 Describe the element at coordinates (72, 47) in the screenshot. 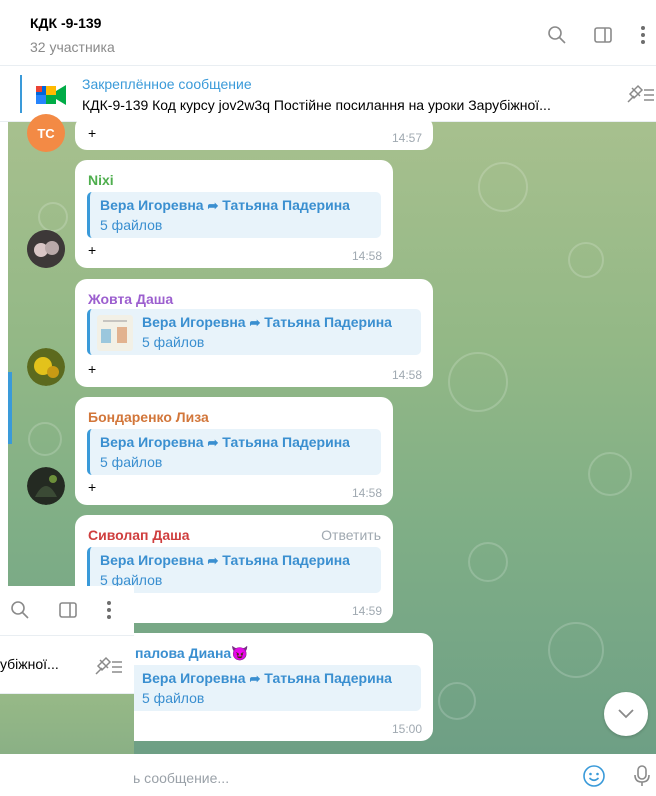

I see `member-count: 32 участника` at that location.